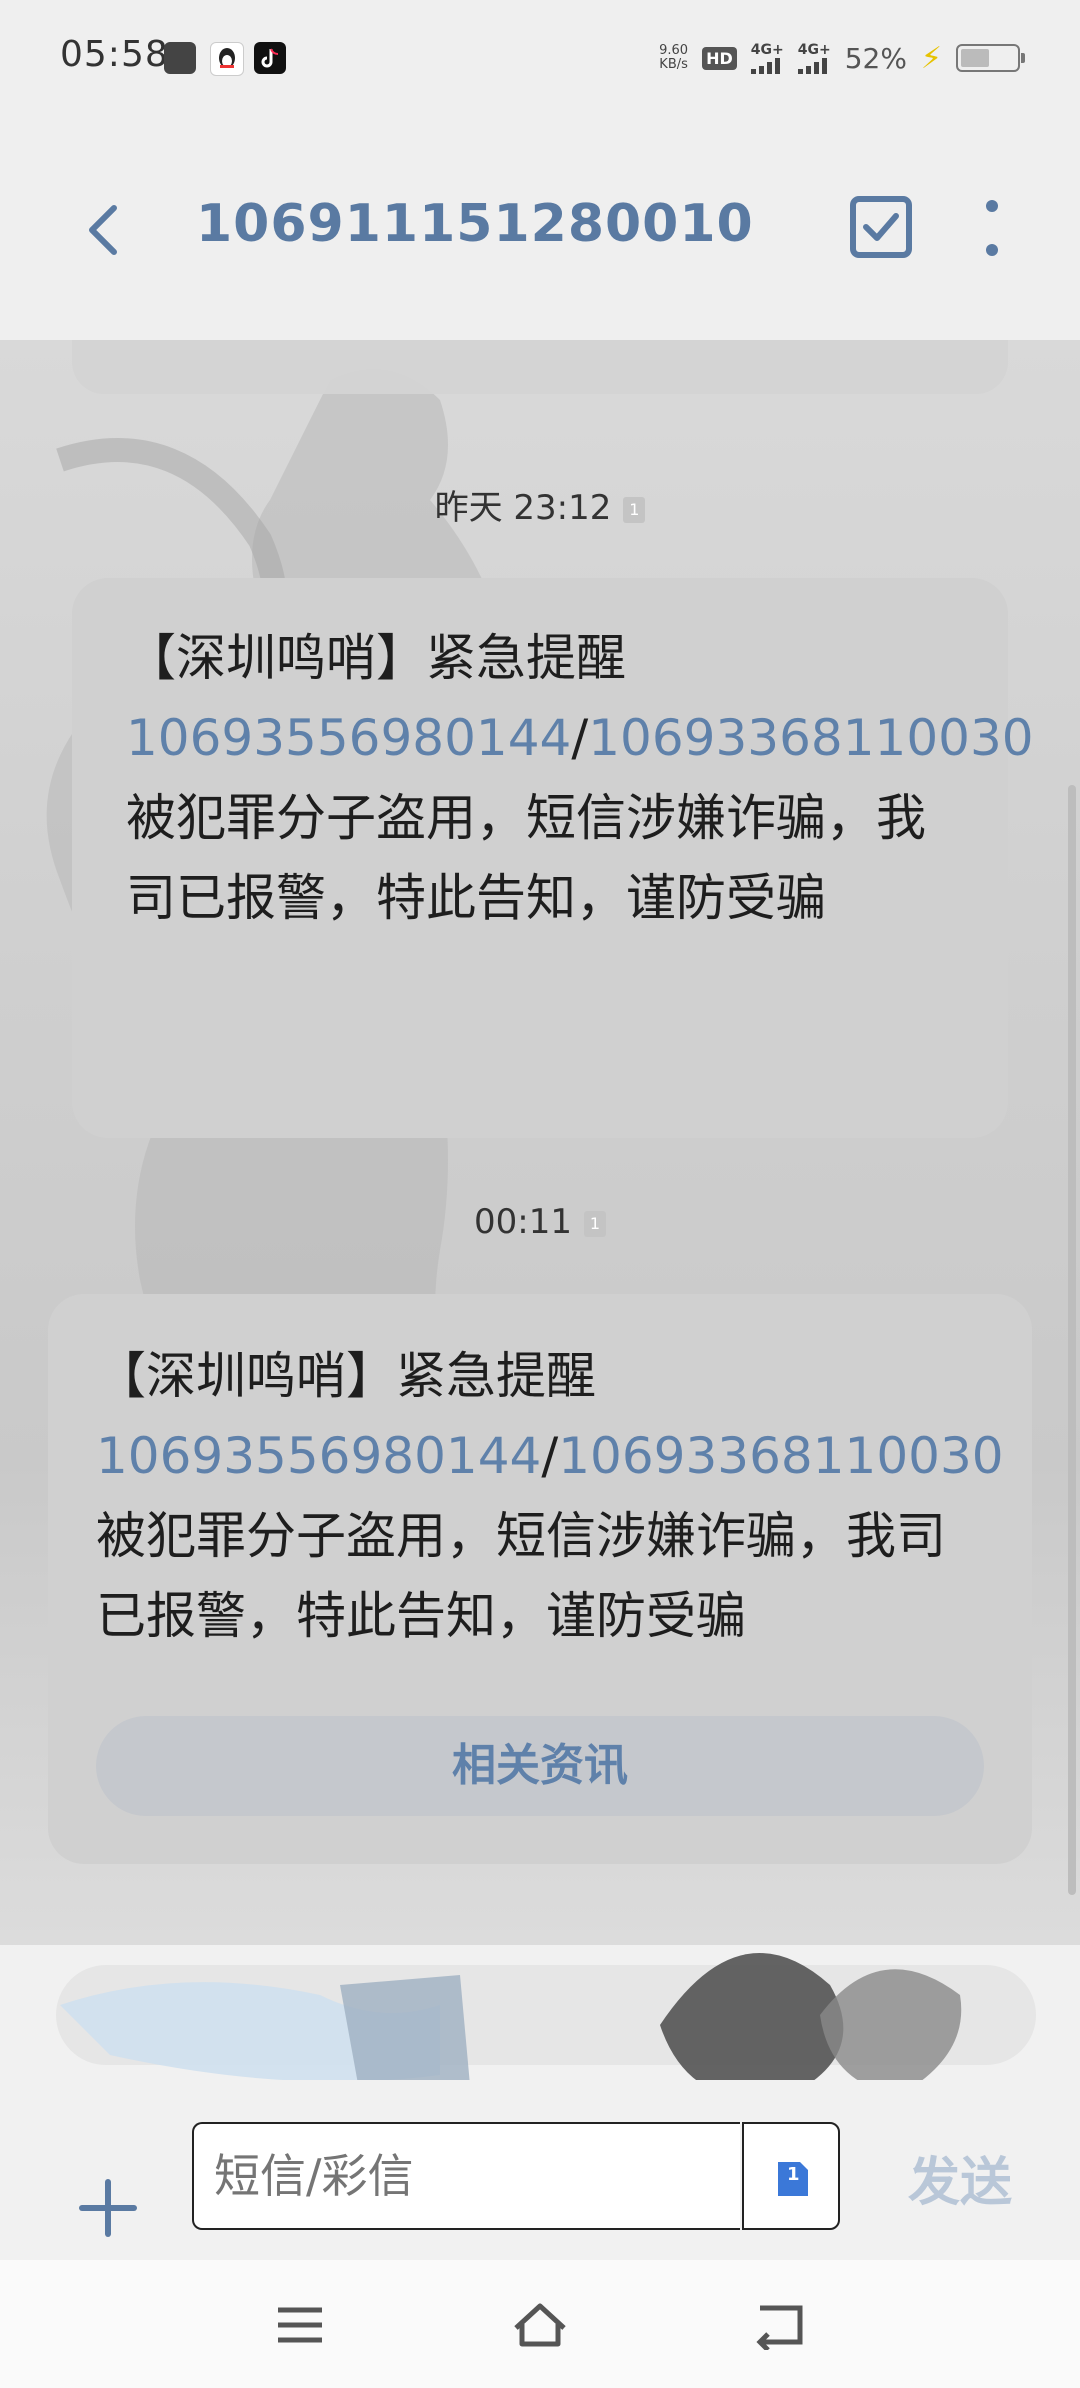 The width and height of the screenshot is (1080, 2388). I want to click on tiktok-notification-icon, so click(270, 58).